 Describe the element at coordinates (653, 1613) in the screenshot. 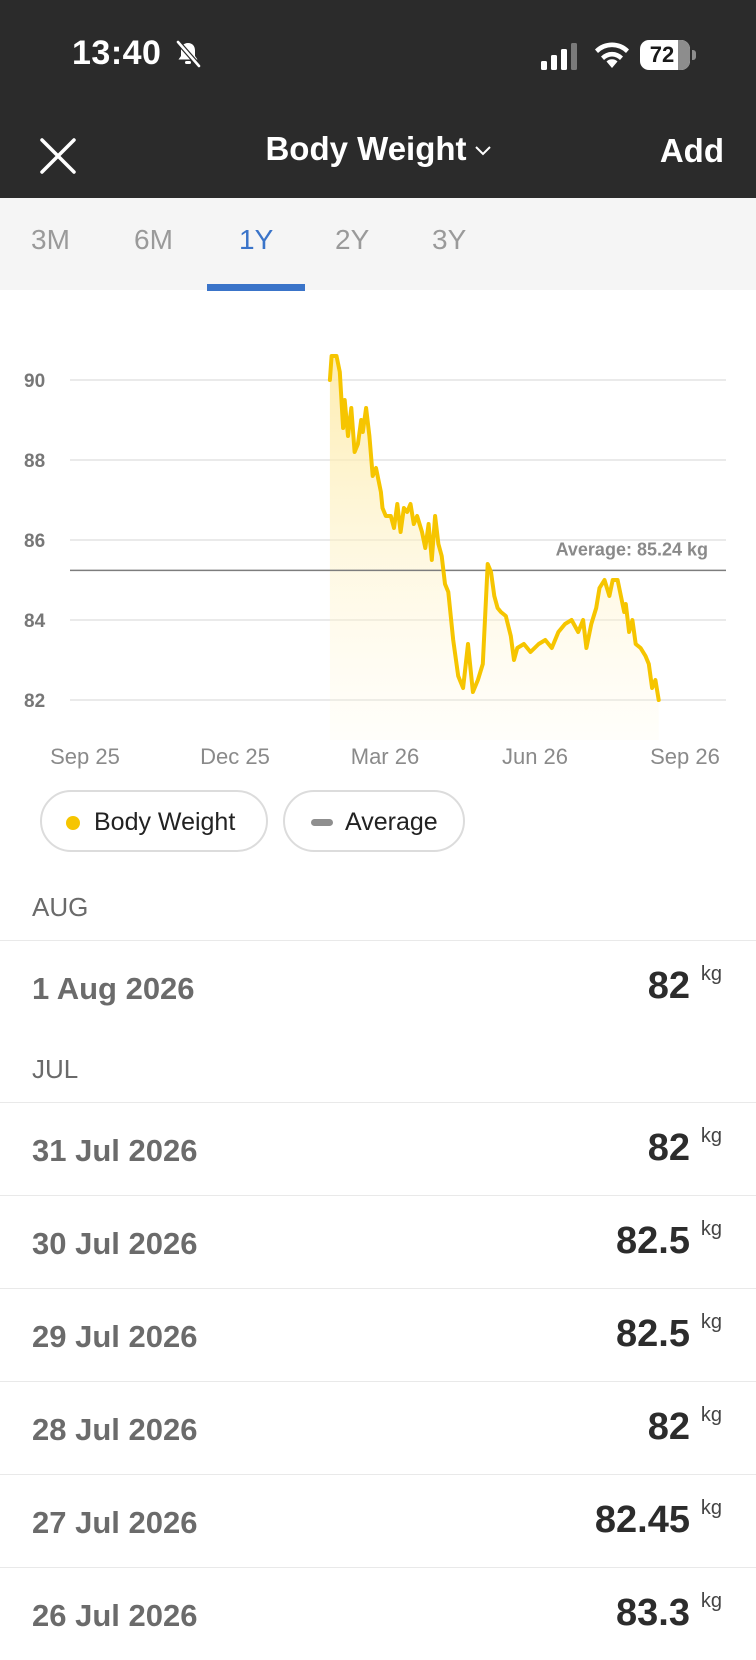

I see `entry-value: 83.3` at that location.